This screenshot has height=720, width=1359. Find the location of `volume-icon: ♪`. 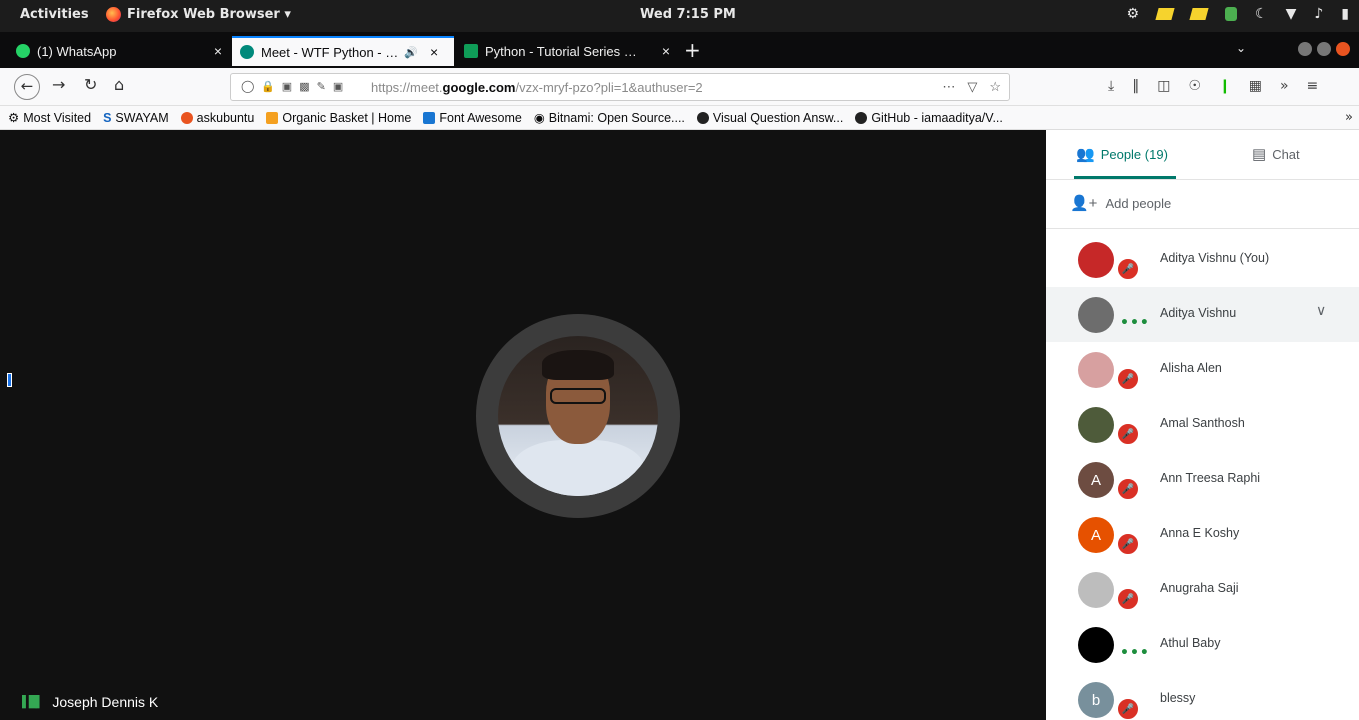

volume-icon: ♪ is located at coordinates (1318, 14).